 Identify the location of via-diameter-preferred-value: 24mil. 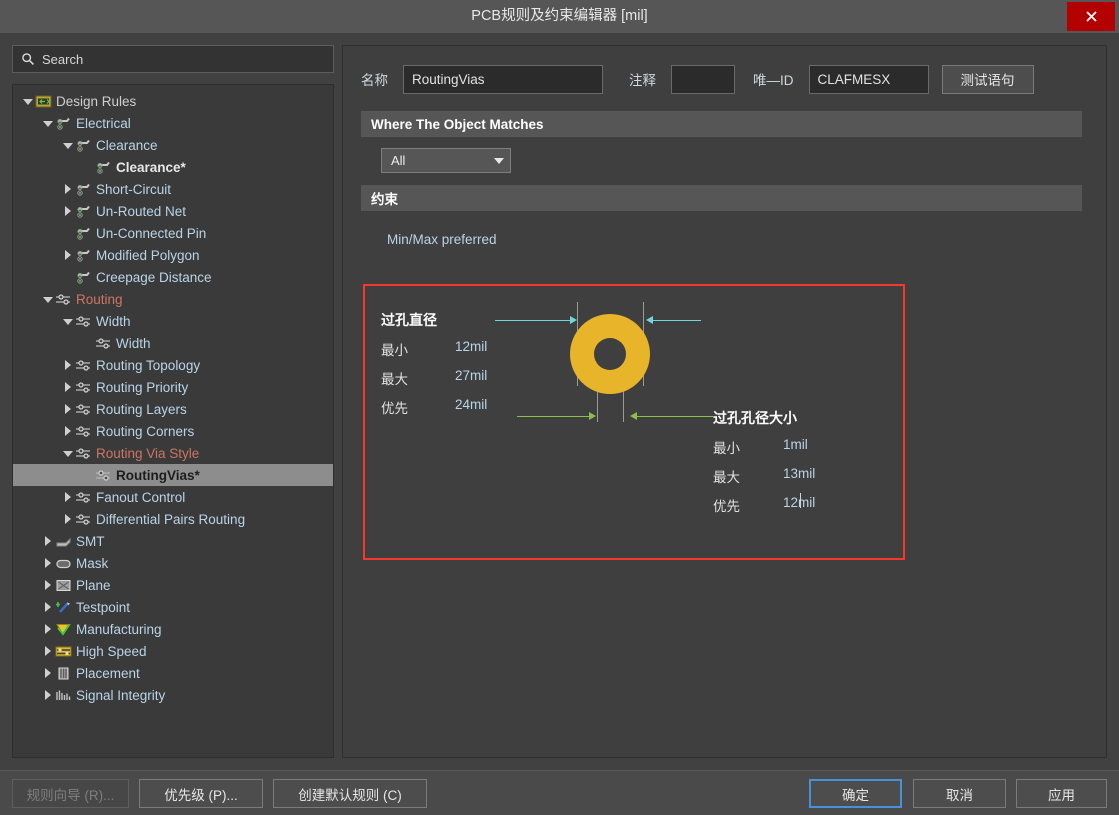
(471, 404).